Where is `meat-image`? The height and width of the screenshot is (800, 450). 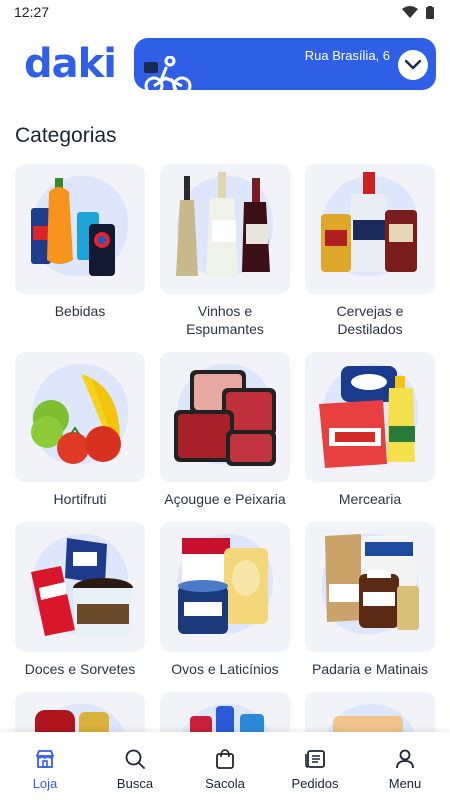 meat-image is located at coordinates (225, 418).